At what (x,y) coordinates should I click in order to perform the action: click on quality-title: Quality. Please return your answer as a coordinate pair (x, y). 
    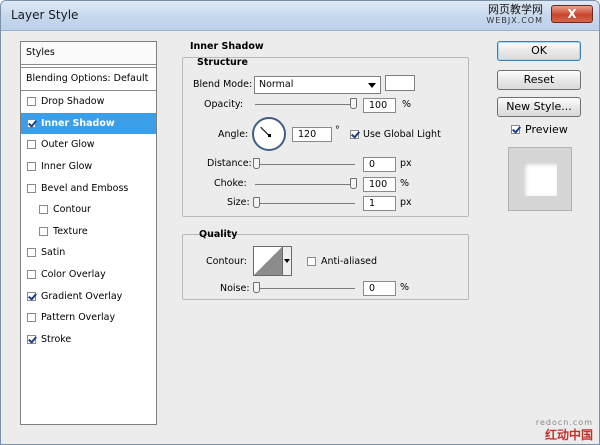
    Looking at the image, I should click on (218, 234).